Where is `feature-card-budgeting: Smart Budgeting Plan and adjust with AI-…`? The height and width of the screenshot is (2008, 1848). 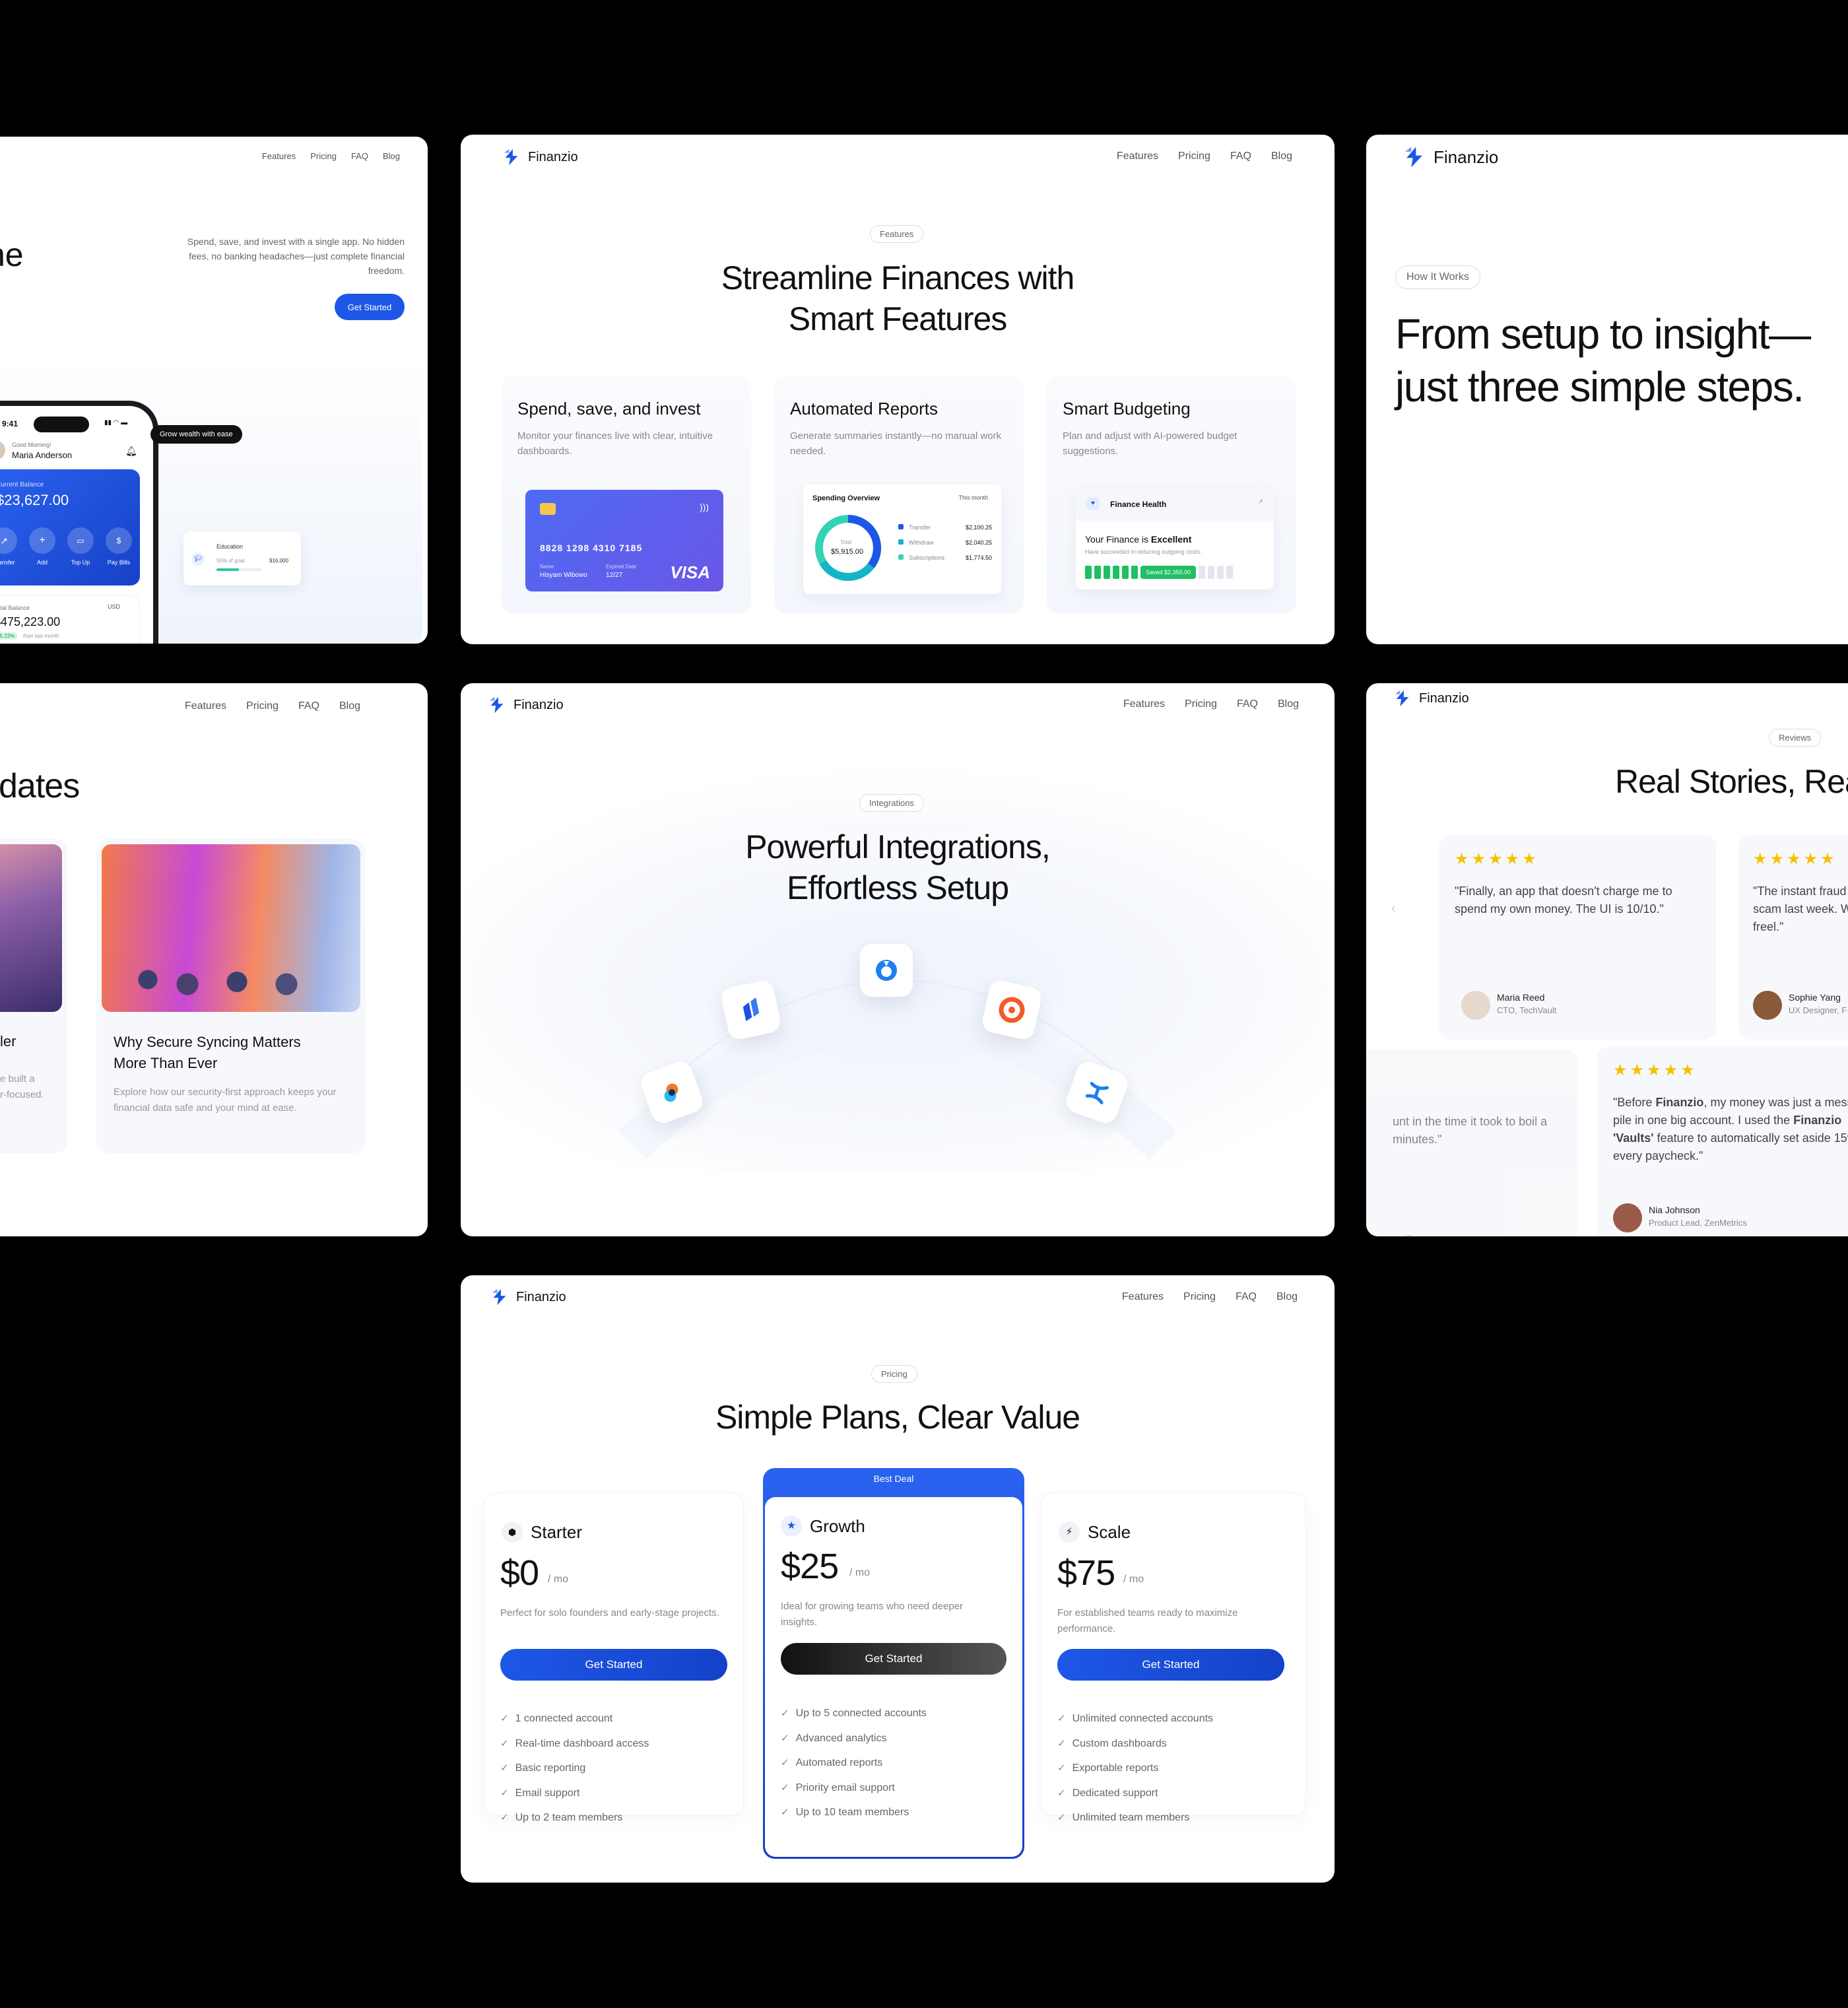
feature-card-budgeting: Smart Budgeting Plan and adjust with AI-… is located at coordinates (1171, 494).